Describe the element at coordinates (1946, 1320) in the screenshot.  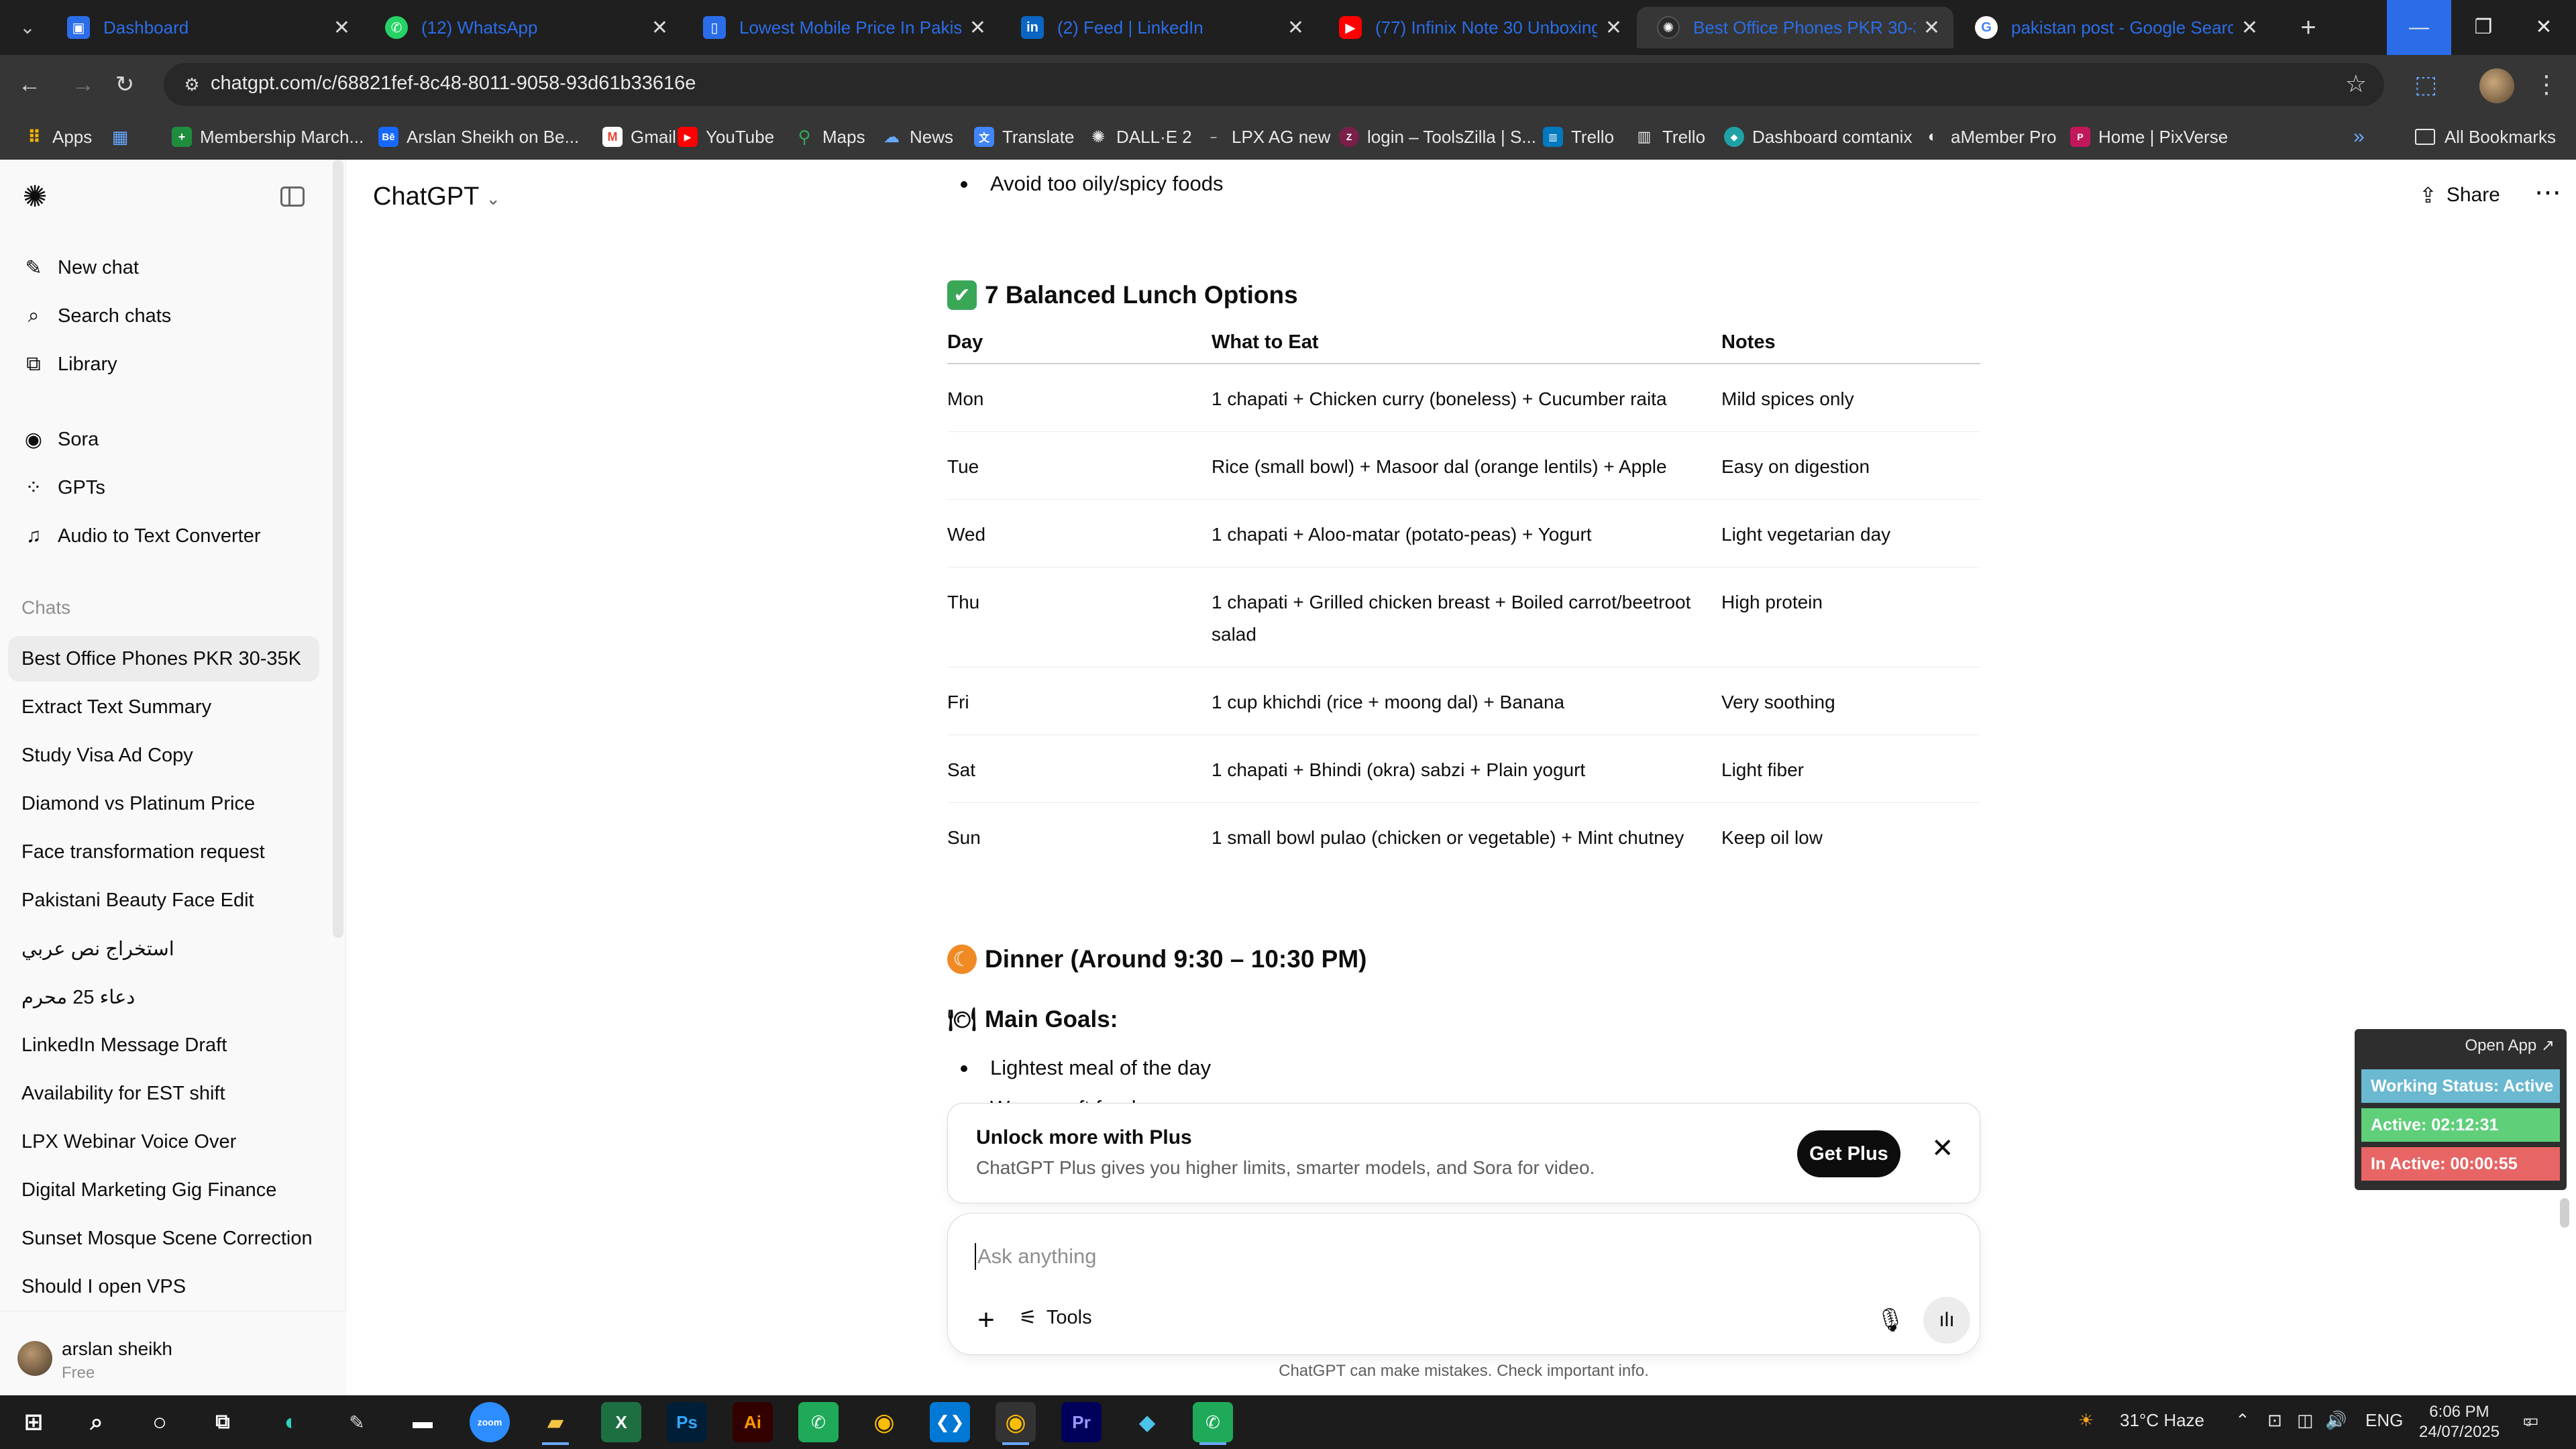
I see `voice-mode-icon: ılı` at that location.